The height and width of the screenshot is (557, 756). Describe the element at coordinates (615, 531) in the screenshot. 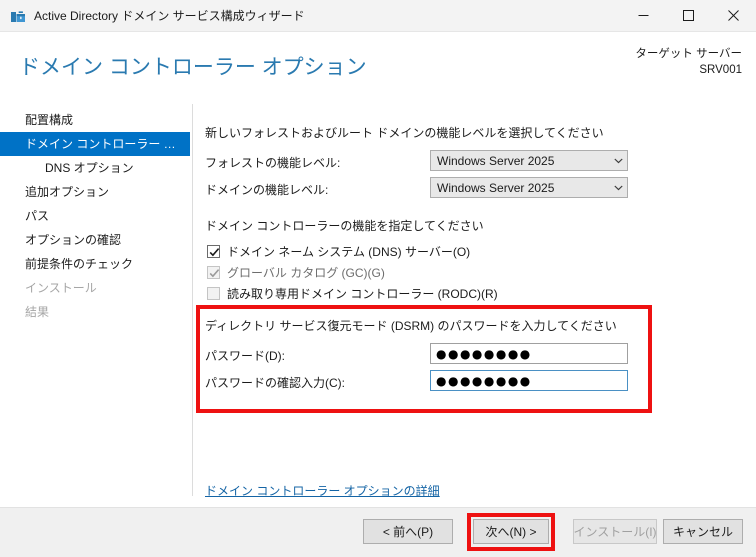

I see `install-button: インストール(I)` at that location.